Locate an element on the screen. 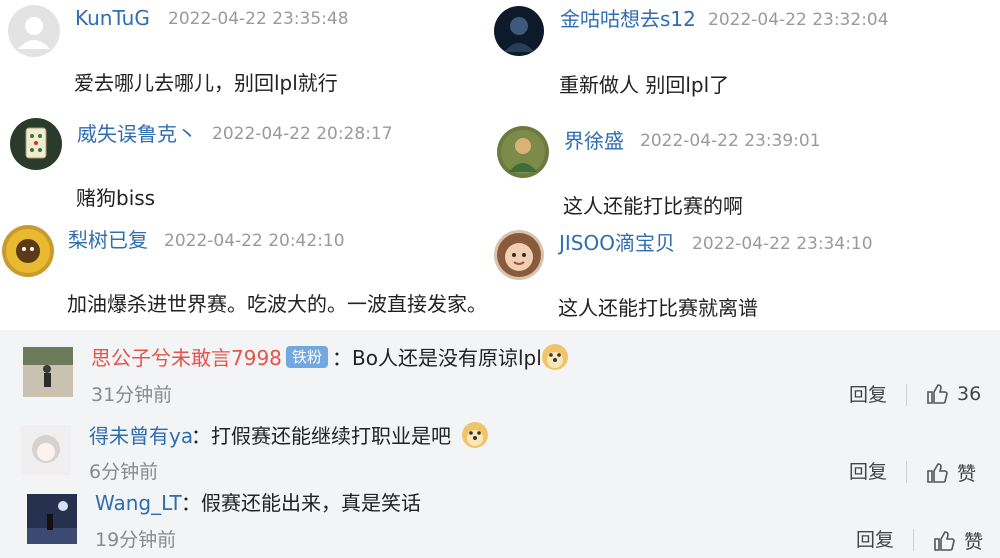 This screenshot has width=1000, height=558. comment-time: 2022-04-22 20:28:17 is located at coordinates (302, 134).